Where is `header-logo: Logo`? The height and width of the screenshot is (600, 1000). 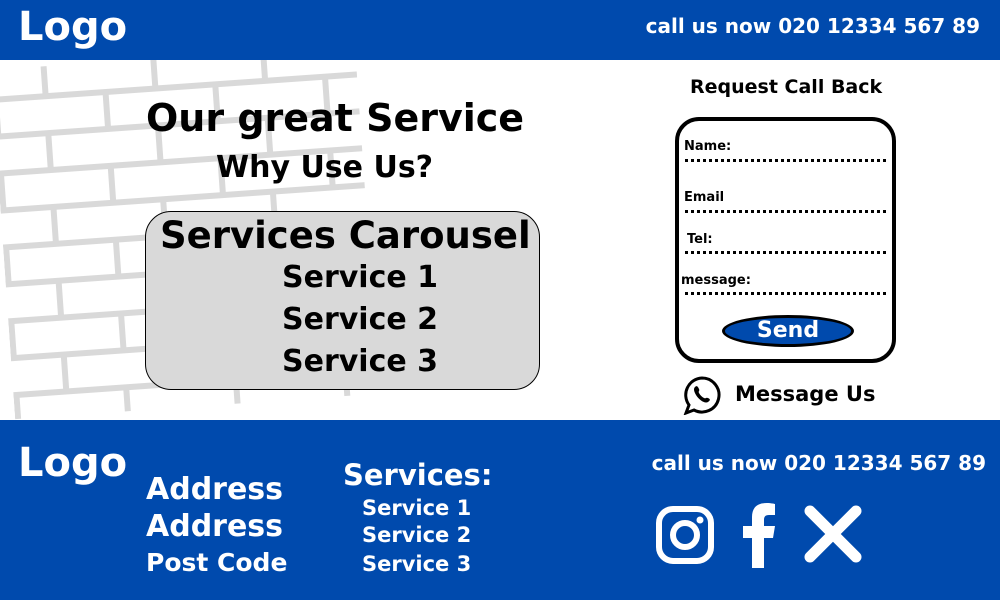 header-logo: Logo is located at coordinates (72, 27).